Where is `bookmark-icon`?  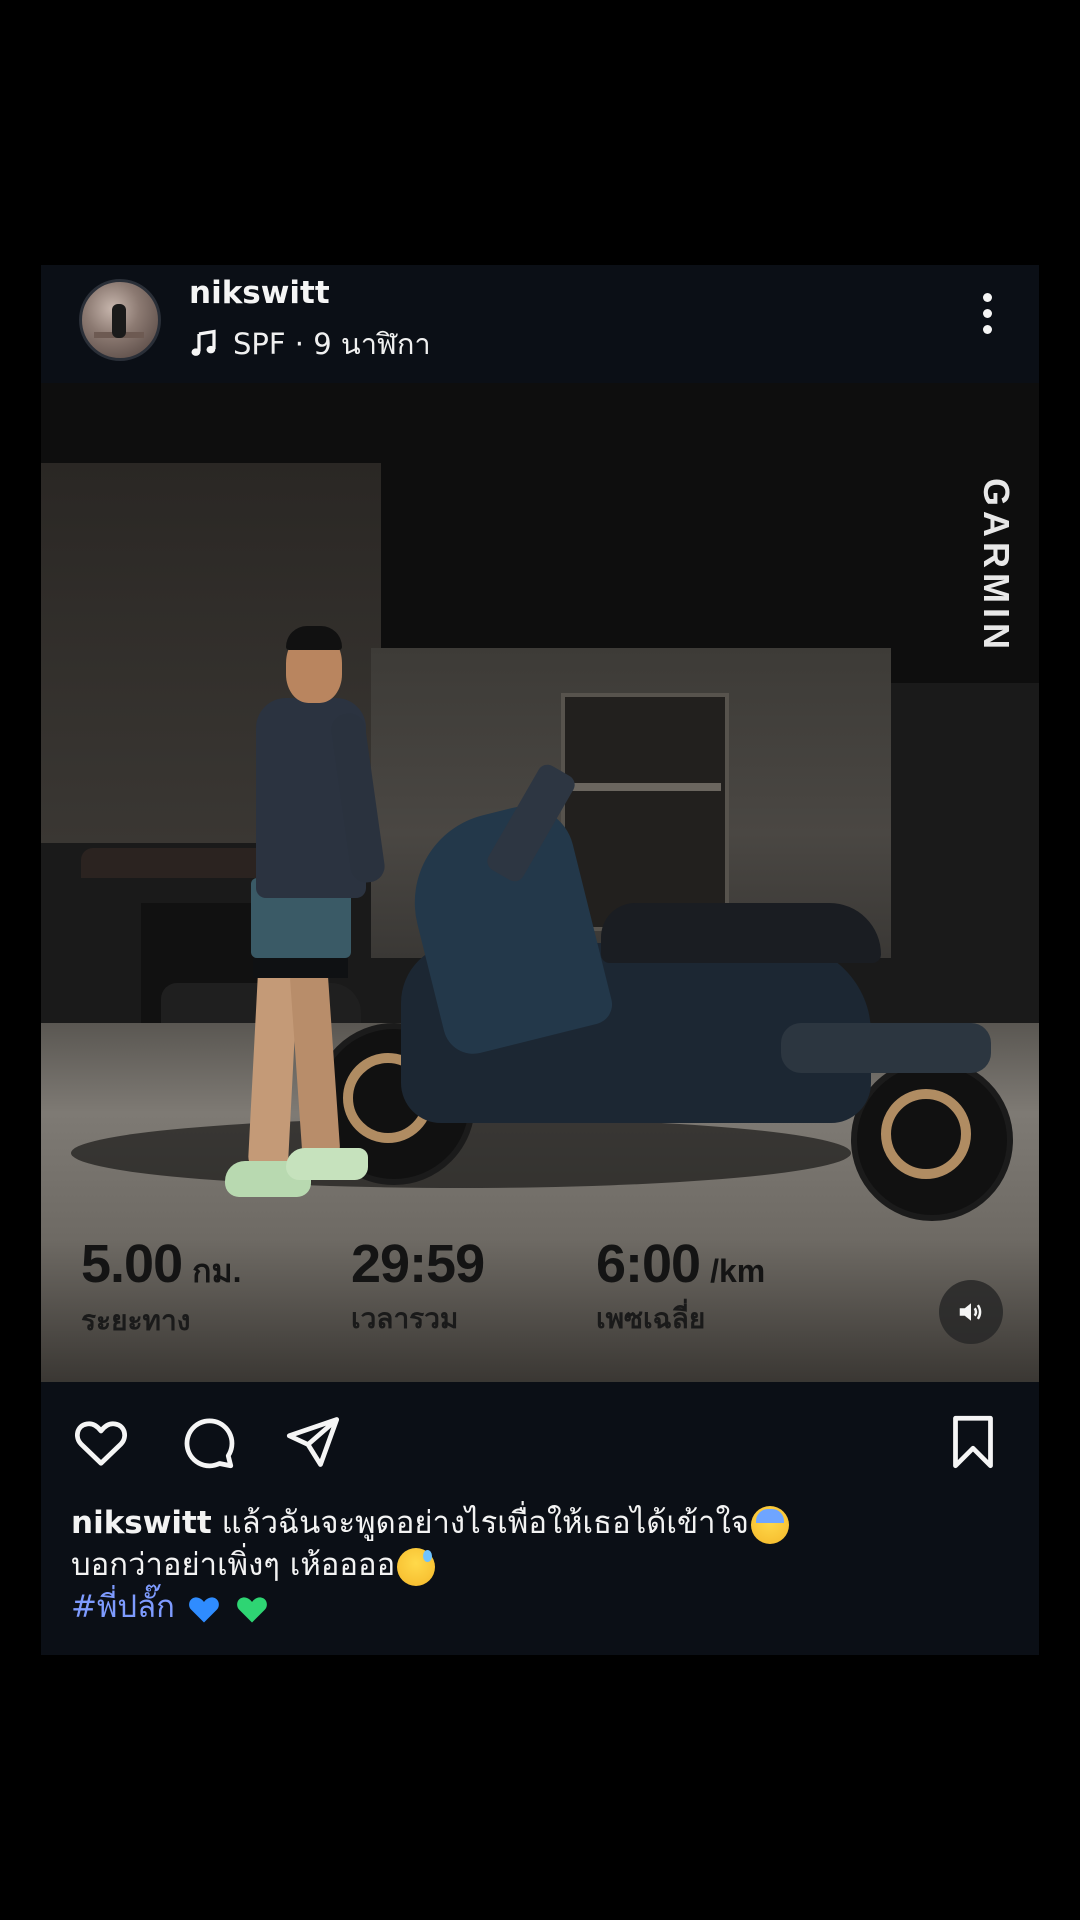
bookmark-icon is located at coordinates (973, 1442).